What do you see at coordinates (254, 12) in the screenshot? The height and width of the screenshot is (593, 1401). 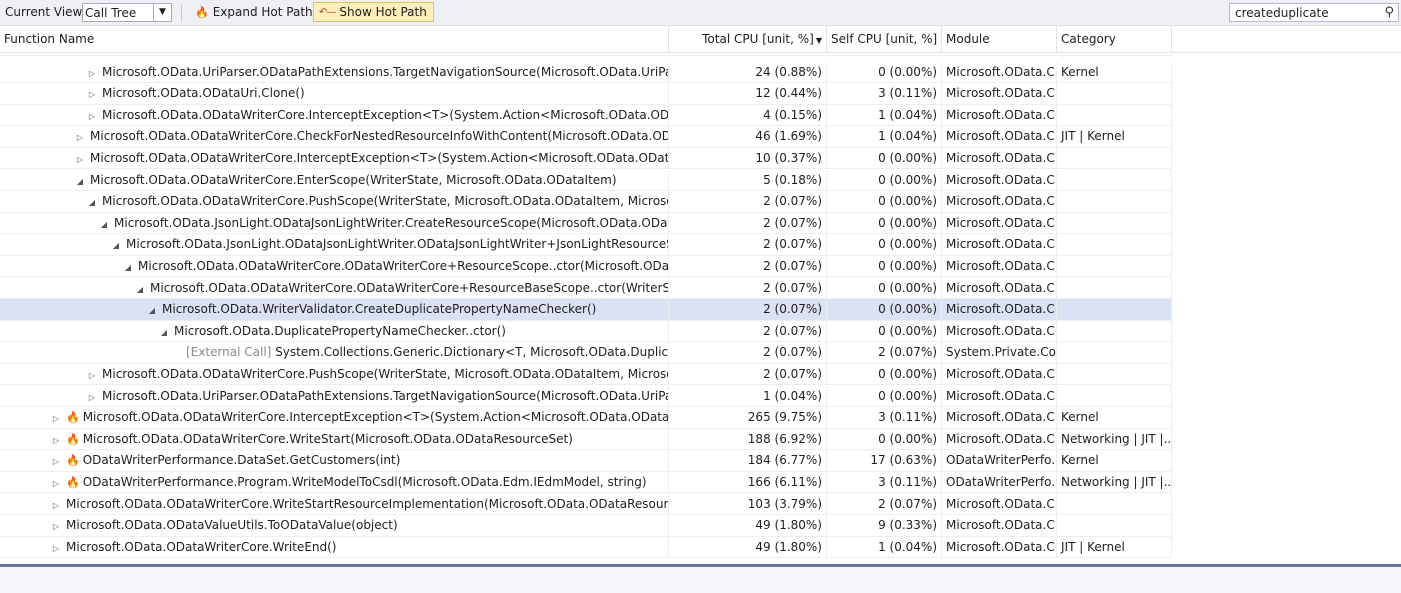 I see `expand-hot-path-button: 🔥 Expand Hot Path` at bounding box center [254, 12].